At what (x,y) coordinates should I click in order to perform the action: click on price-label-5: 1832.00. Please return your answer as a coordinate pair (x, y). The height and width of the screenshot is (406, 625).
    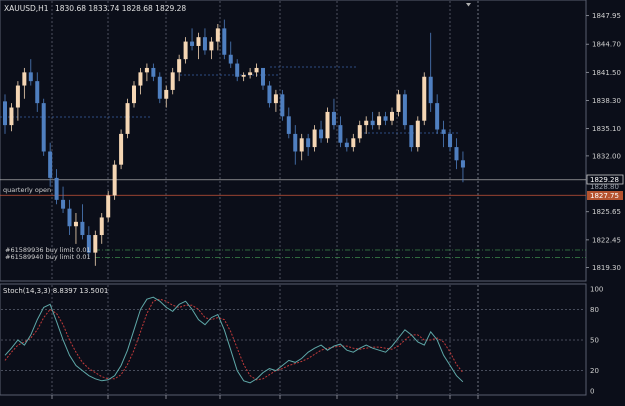
    Looking at the image, I should click on (606, 156).